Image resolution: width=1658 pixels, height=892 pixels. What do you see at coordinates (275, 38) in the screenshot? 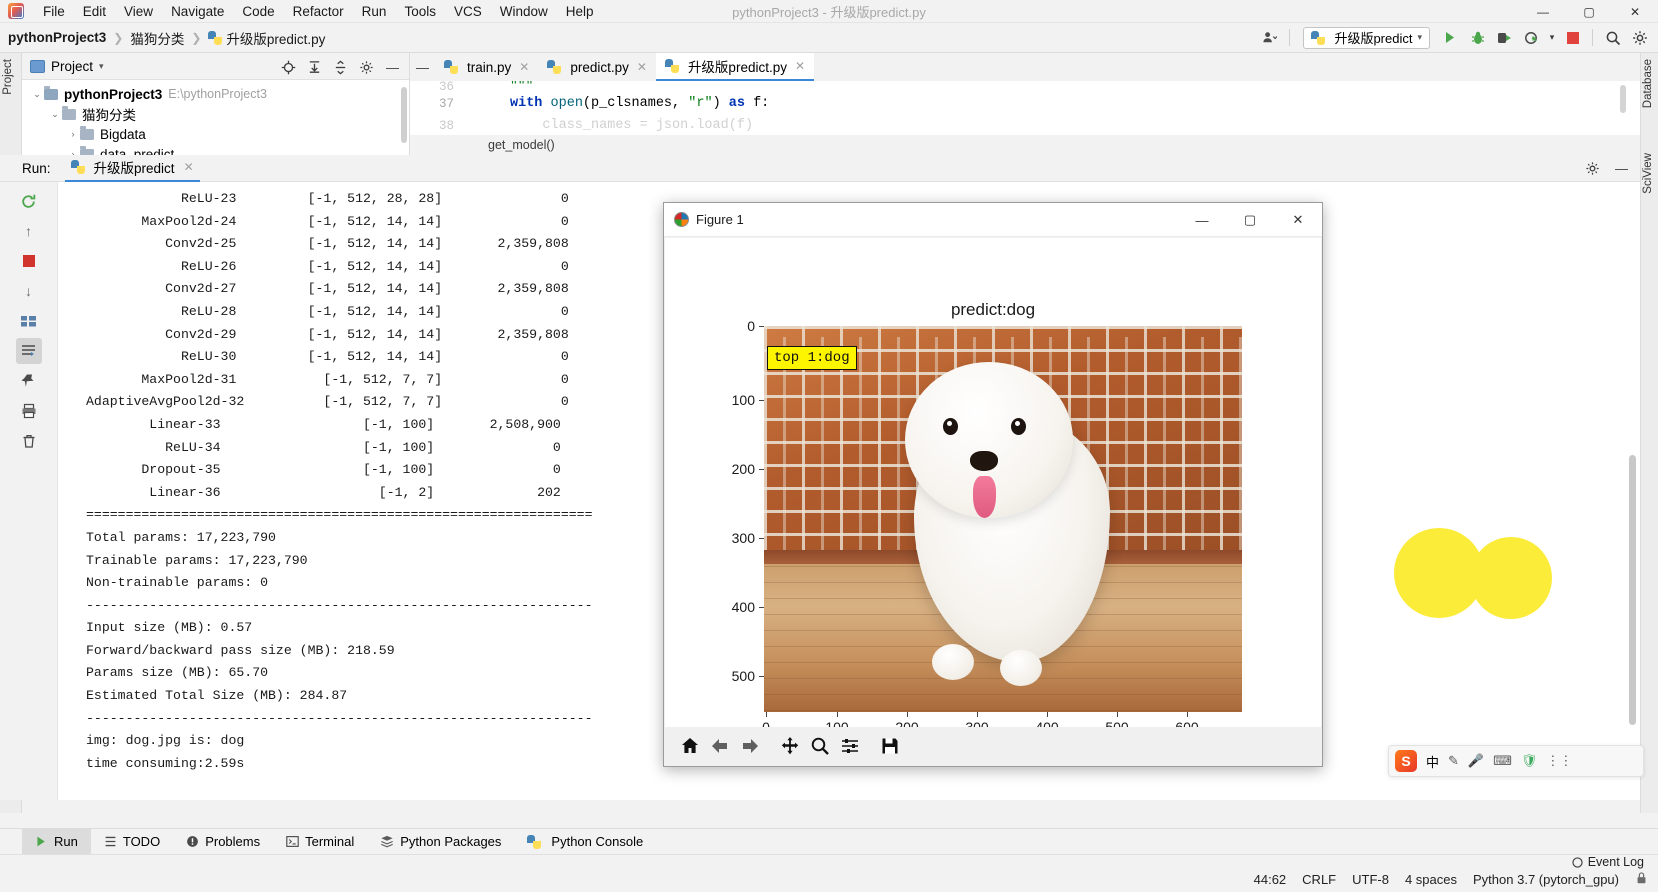
I see `breadcrumb-file: 升级版predict.py` at bounding box center [275, 38].